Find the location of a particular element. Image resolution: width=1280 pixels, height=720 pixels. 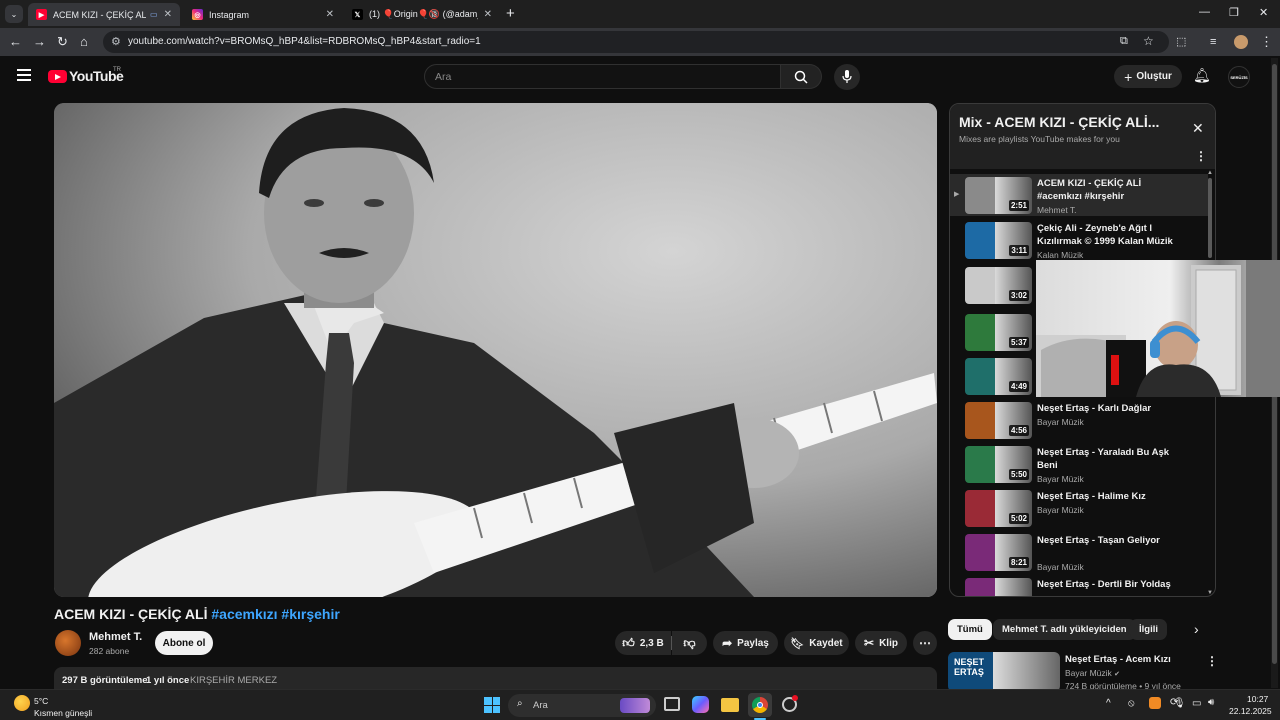

chip-from-uploader: Mehmet T. adlı yükleyiciden is located at coordinates (1064, 629).